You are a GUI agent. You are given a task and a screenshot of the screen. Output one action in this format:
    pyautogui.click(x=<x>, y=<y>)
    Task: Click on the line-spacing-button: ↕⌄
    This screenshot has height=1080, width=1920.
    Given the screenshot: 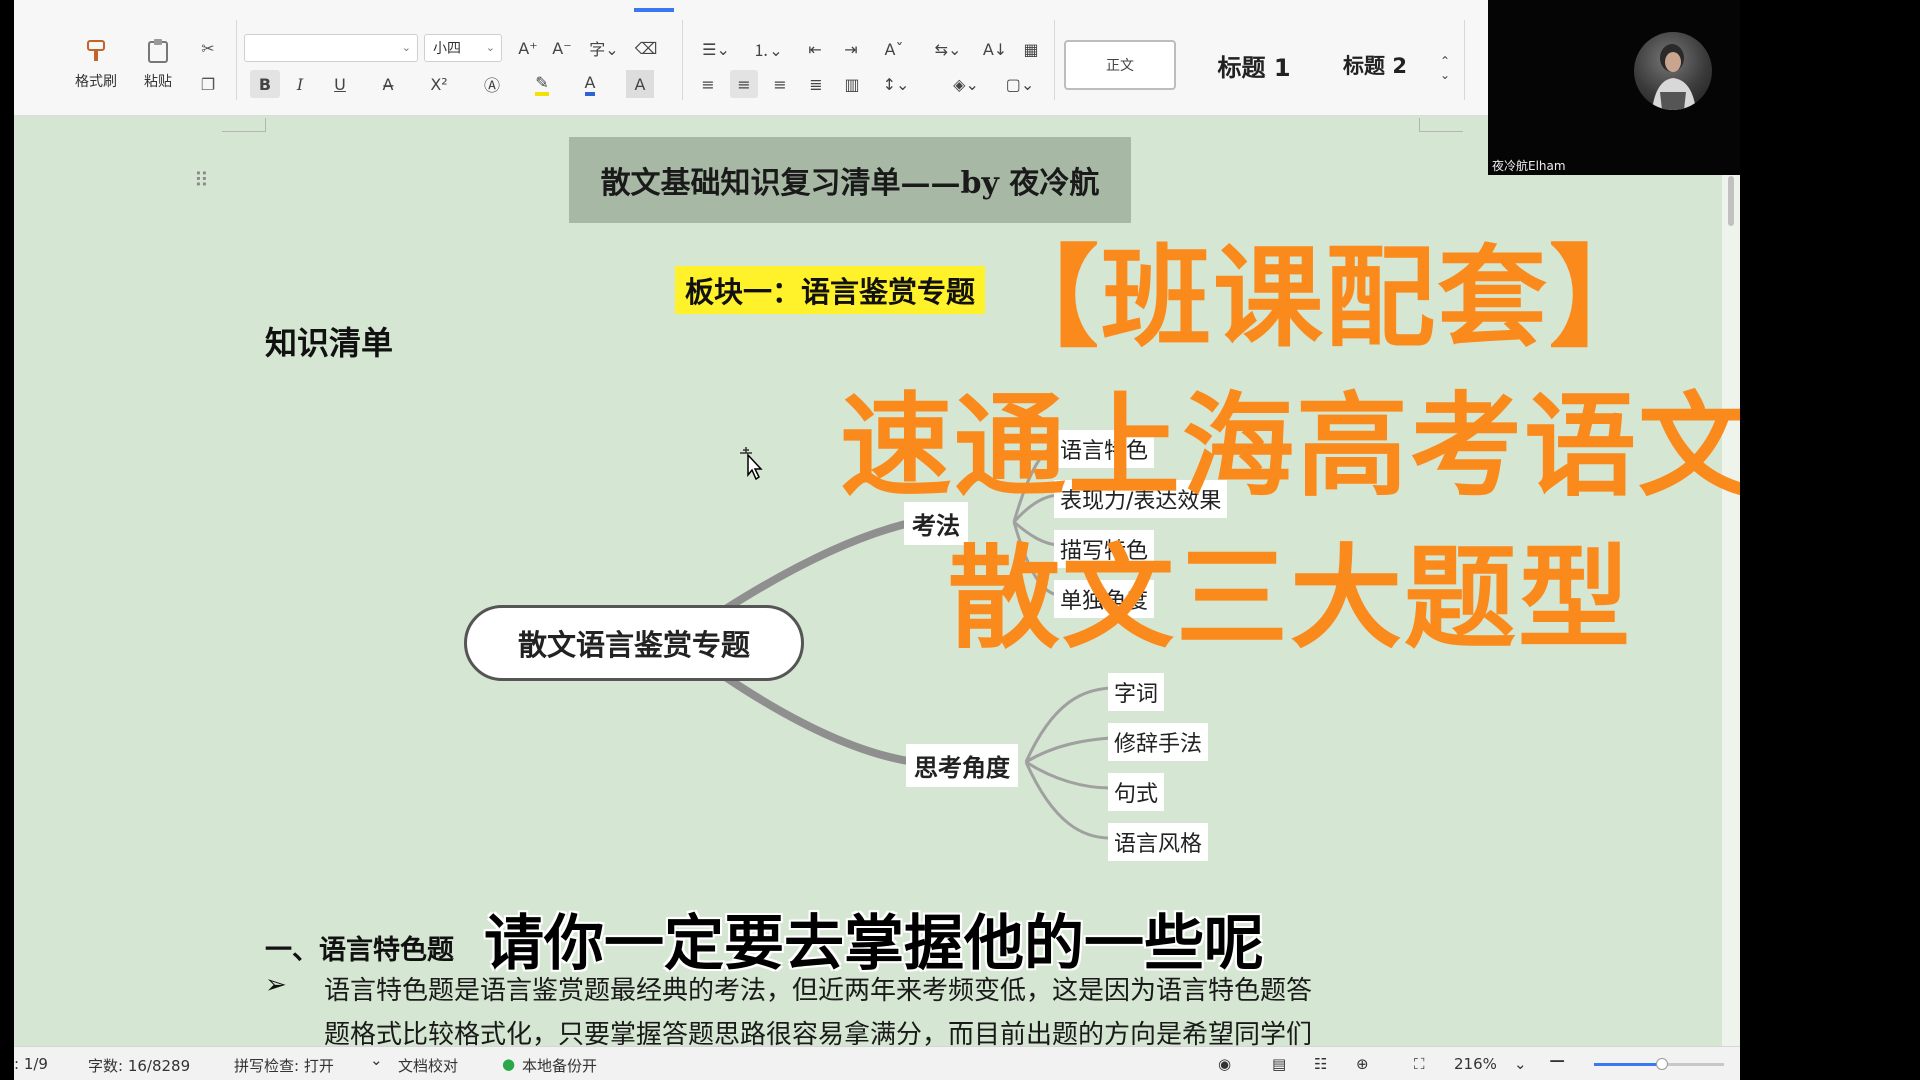 What is the action you would take?
    pyautogui.click(x=896, y=84)
    